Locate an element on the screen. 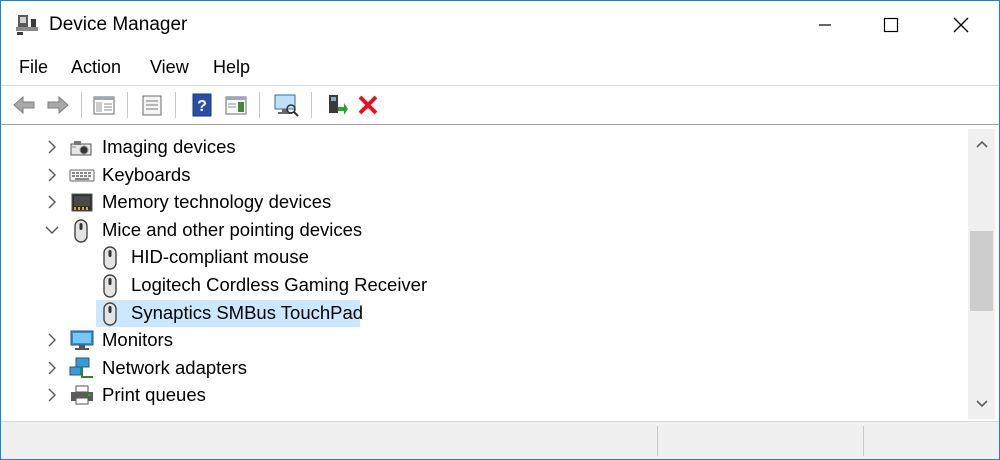 This screenshot has height=460, width=1000. show-hide-console-tree-button is located at coordinates (104, 105).